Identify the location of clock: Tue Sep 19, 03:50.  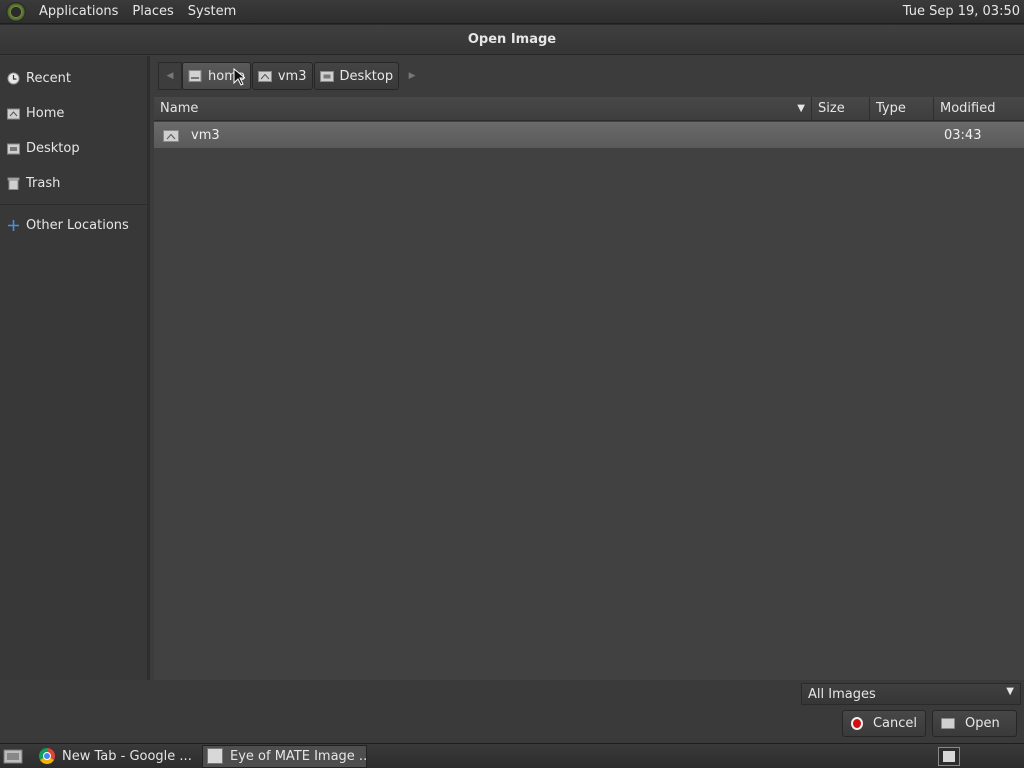
(961, 12).